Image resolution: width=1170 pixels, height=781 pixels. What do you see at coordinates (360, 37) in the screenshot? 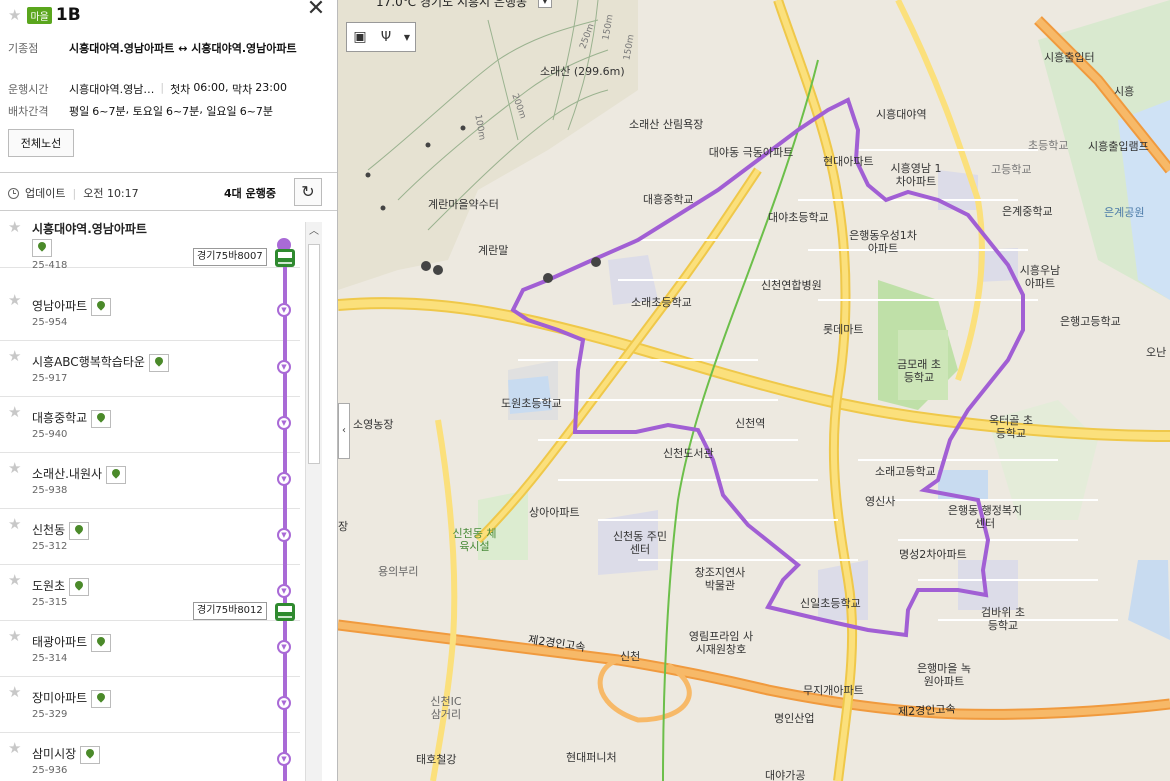
I see `bus-icon: ▣` at bounding box center [360, 37].